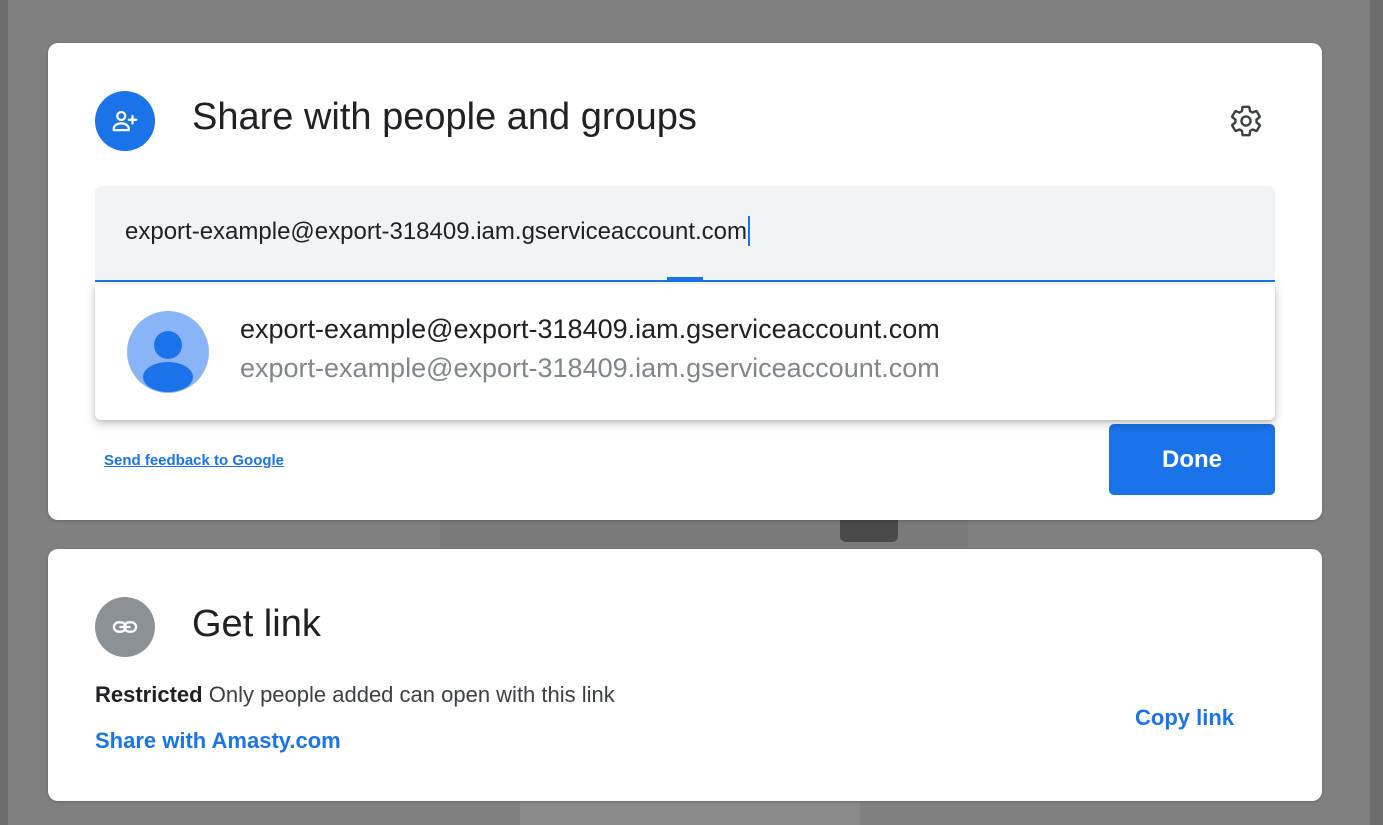 The width and height of the screenshot is (1383, 825). What do you see at coordinates (1376, 412) in the screenshot?
I see `backdrop-right-edge` at bounding box center [1376, 412].